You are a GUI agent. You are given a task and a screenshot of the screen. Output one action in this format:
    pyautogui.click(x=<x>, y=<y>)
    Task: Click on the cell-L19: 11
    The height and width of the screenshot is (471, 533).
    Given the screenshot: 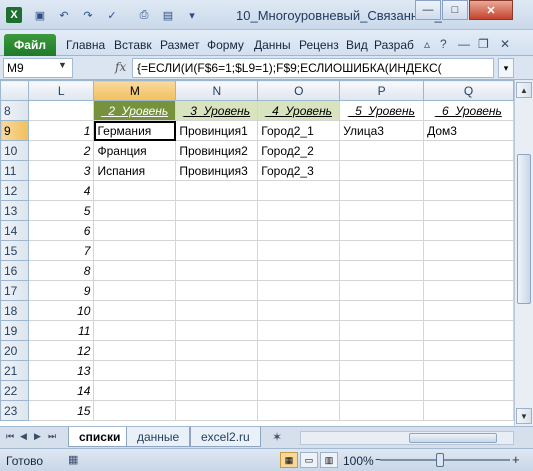 What is the action you would take?
    pyautogui.click(x=61, y=330)
    